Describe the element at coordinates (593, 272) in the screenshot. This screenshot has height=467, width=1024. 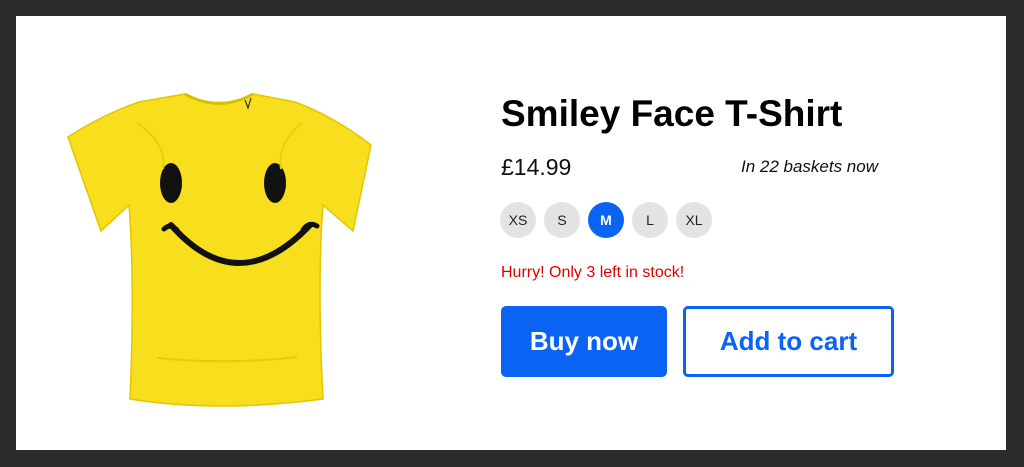
I see `stock-warning: Hurry! Only 3 left in stock!` at that location.